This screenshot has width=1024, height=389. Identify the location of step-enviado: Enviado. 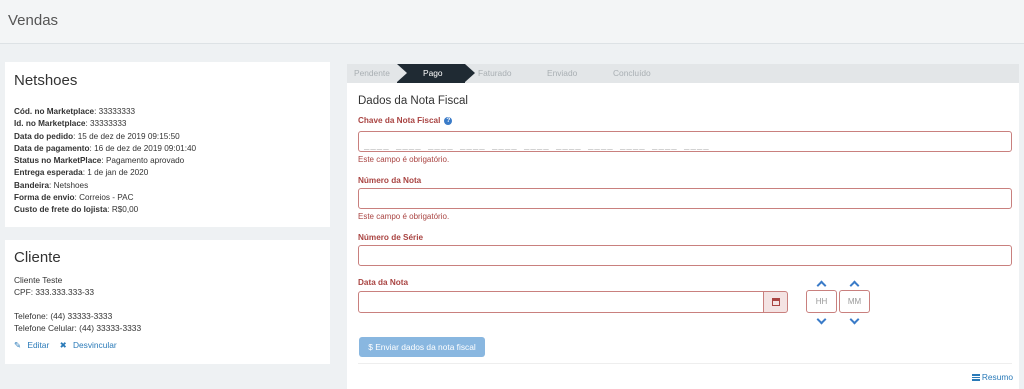
(562, 73).